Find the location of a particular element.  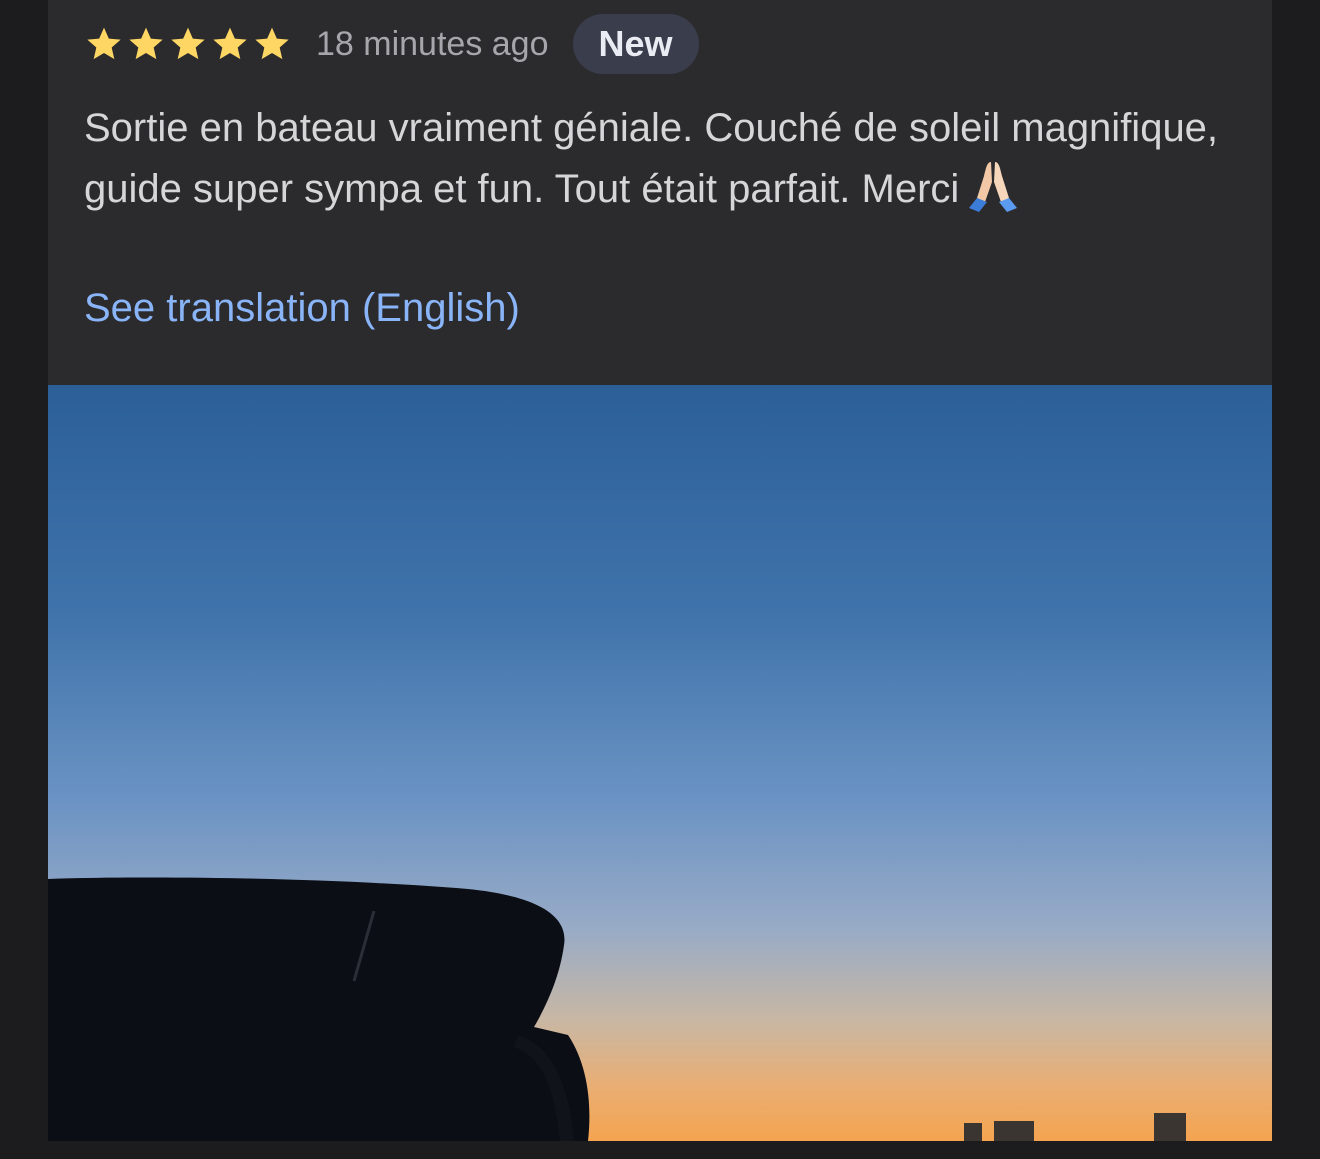

boat-silhouette is located at coordinates (319, 1009).